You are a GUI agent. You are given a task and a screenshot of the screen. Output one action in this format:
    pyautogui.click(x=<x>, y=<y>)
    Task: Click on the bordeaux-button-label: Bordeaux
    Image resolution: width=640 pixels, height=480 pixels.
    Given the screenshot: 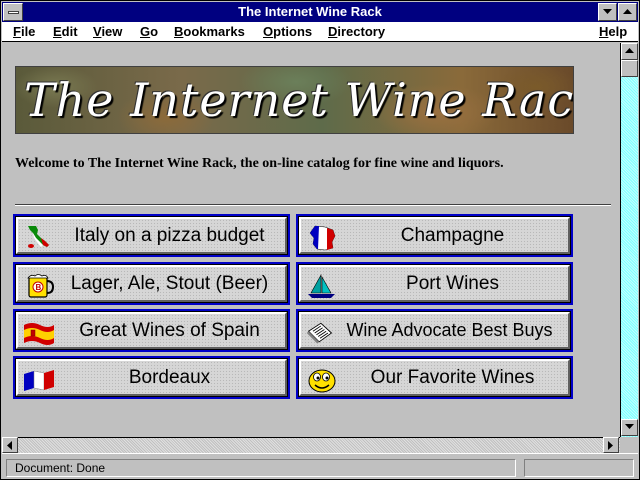 What is the action you would take?
    pyautogui.click(x=169, y=377)
    